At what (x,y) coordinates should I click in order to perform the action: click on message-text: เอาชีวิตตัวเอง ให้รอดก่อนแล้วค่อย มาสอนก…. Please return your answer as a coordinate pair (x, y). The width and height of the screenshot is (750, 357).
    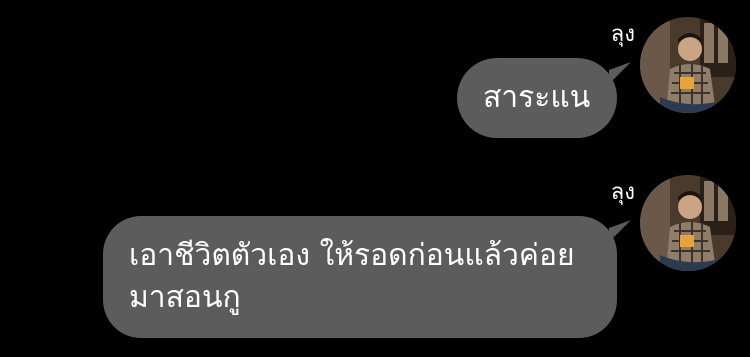
    Looking at the image, I should click on (352, 276).